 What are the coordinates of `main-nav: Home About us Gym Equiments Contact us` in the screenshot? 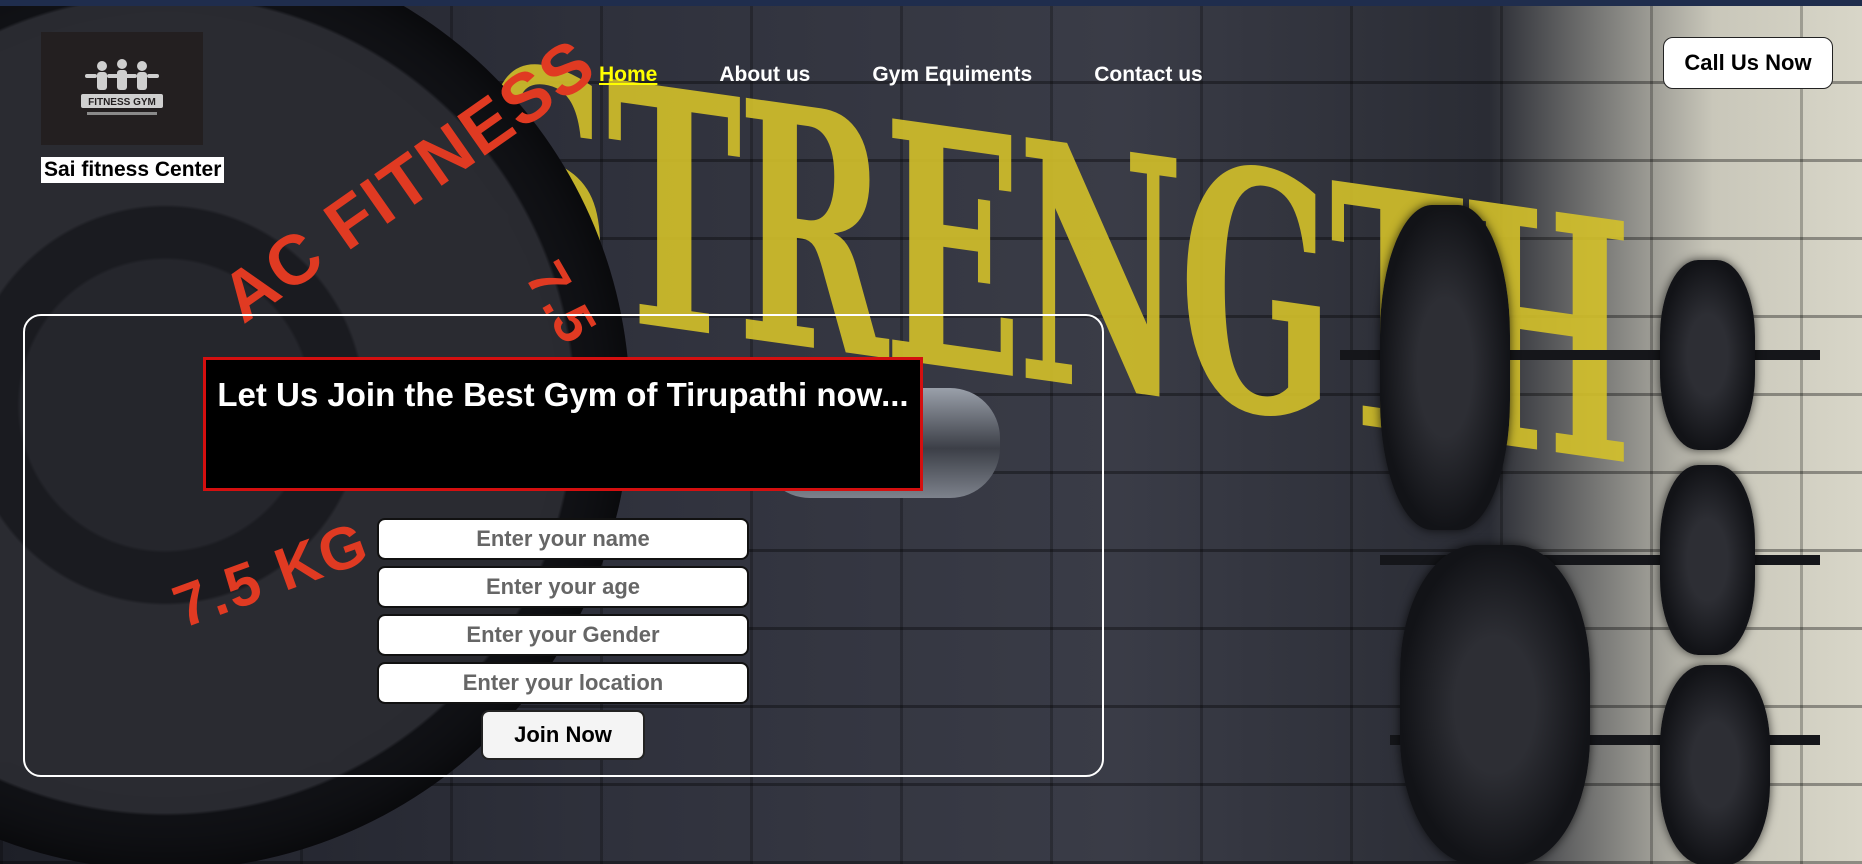 It's located at (932, 75).